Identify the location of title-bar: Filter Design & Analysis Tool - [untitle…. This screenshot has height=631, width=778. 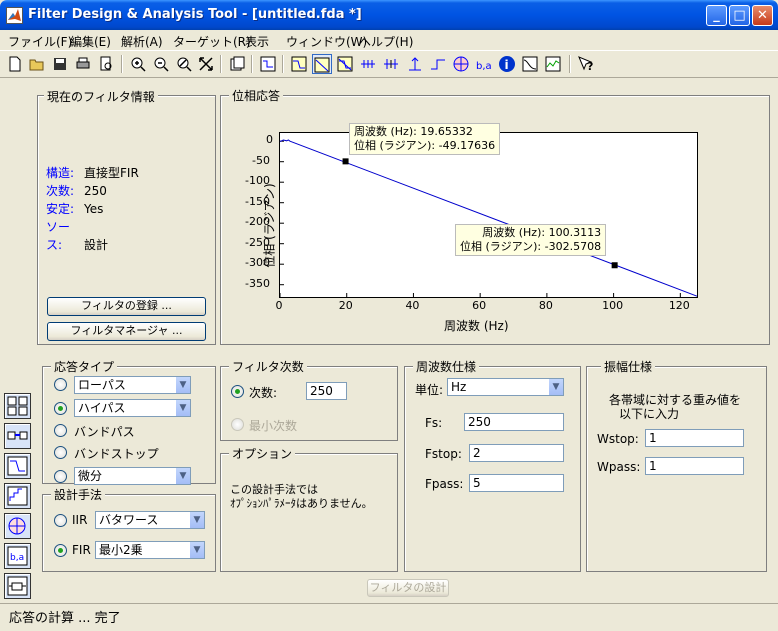
(389, 15).